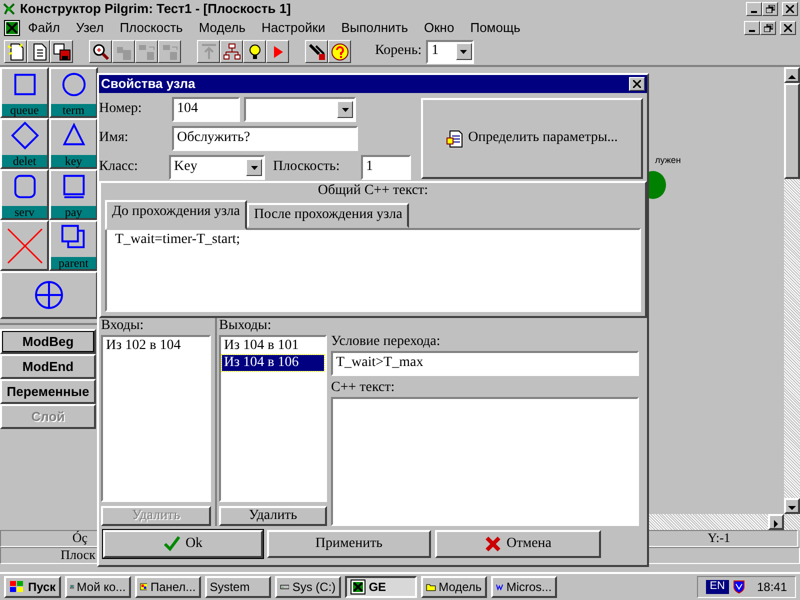 Image resolution: width=800 pixels, height=600 pixels. Describe the element at coordinates (48, 341) in the screenshot. I see `mode-button: ModBeg` at that location.